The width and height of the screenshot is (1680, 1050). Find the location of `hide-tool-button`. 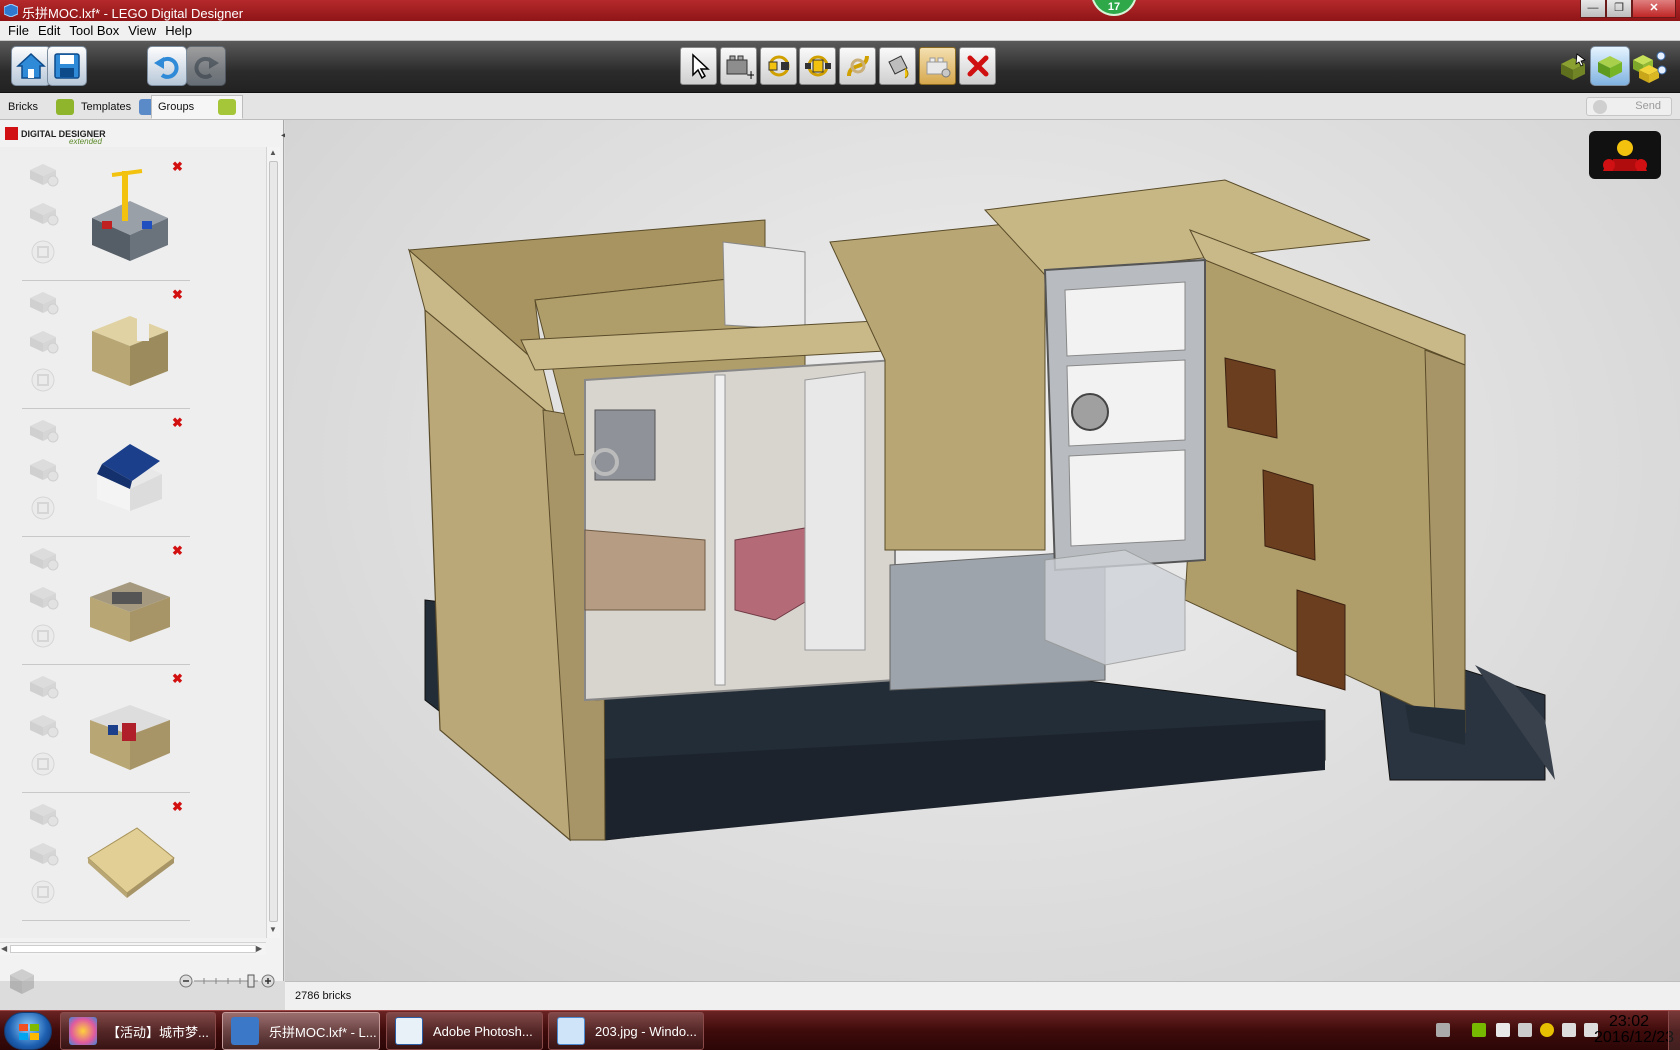

hide-tool-button is located at coordinates (937, 66).